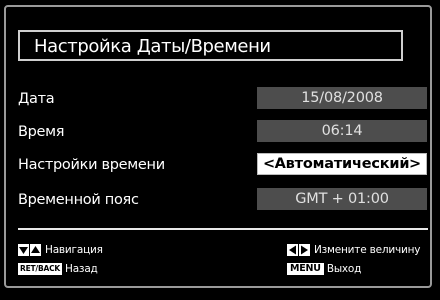 Image resolution: width=440 pixels, height=300 pixels. What do you see at coordinates (41, 132) in the screenshot?
I see `time-label: Время` at bounding box center [41, 132].